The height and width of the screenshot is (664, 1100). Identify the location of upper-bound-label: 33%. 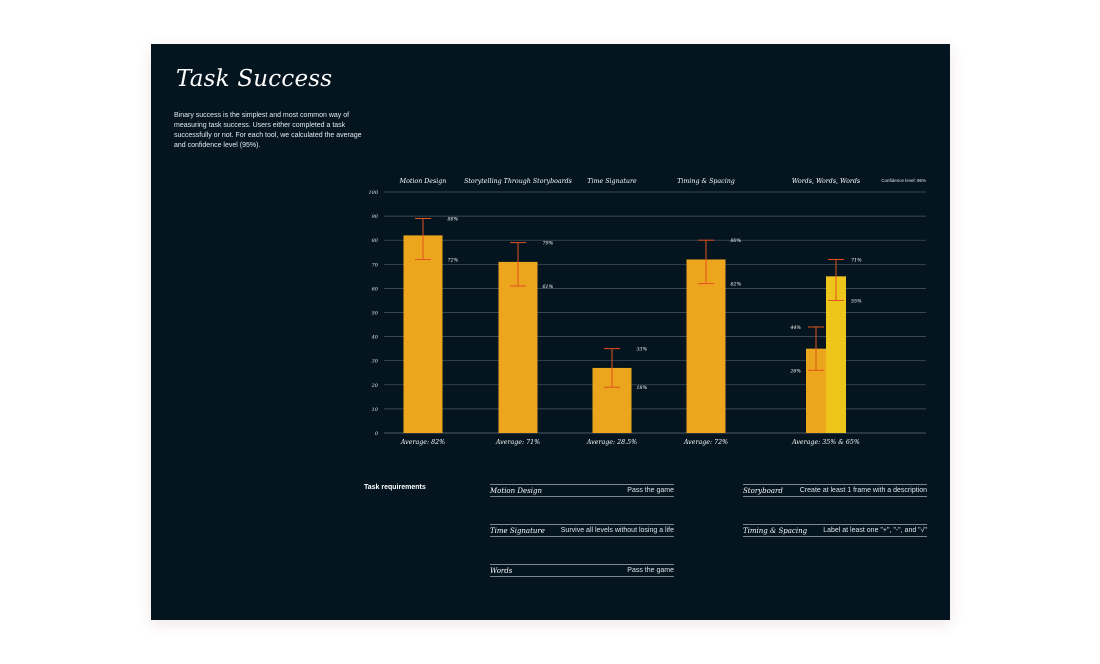
(642, 350).